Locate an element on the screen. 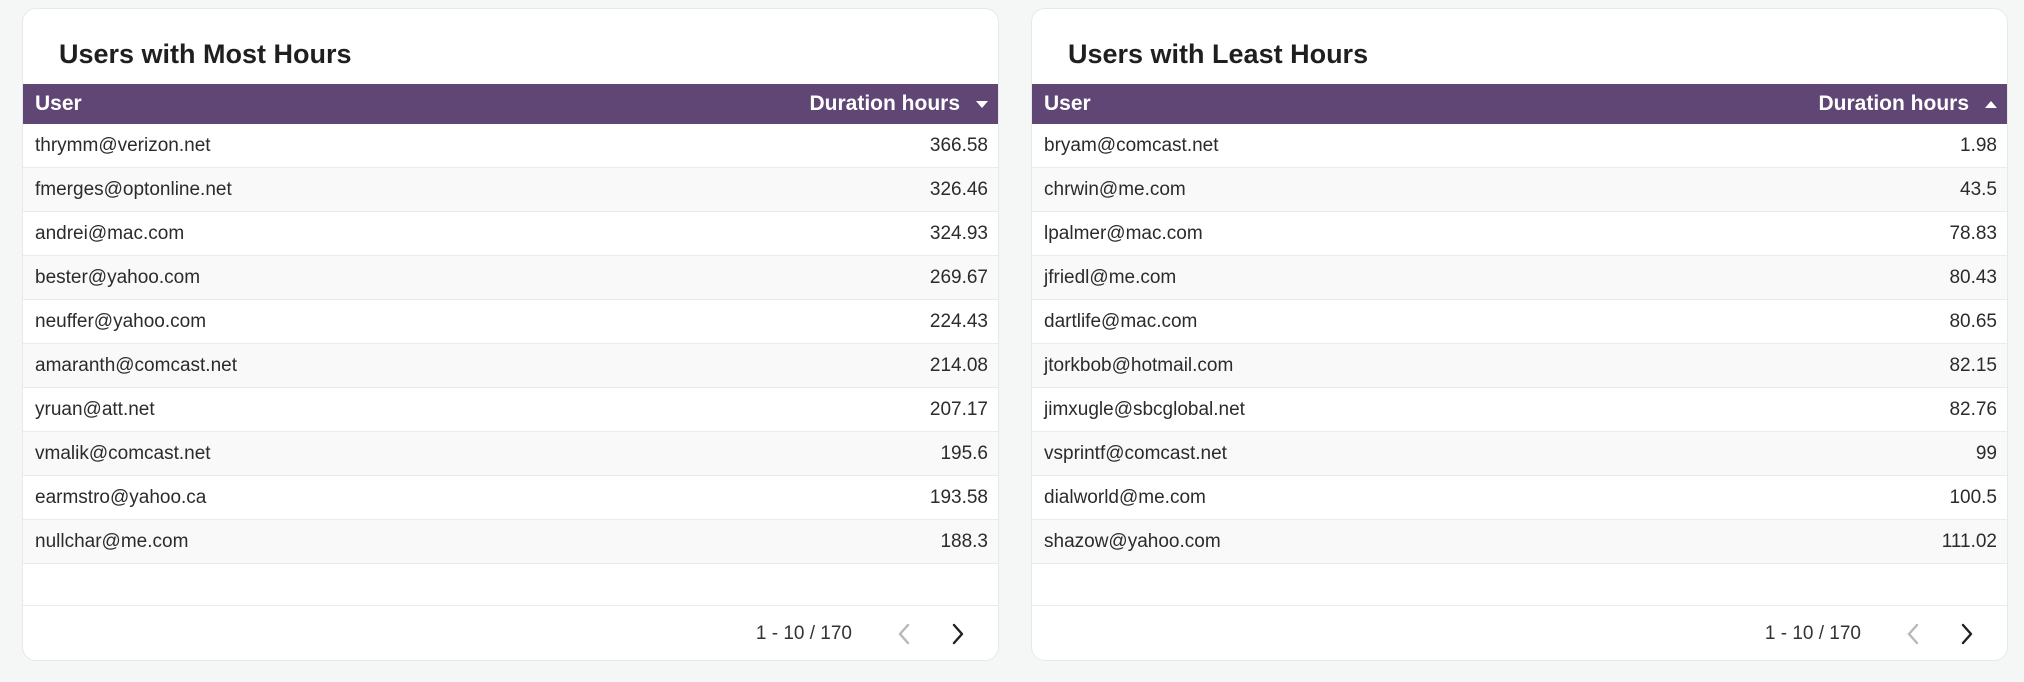  table-row: bryam@comcast.net 1.98 is located at coordinates (1519, 146).